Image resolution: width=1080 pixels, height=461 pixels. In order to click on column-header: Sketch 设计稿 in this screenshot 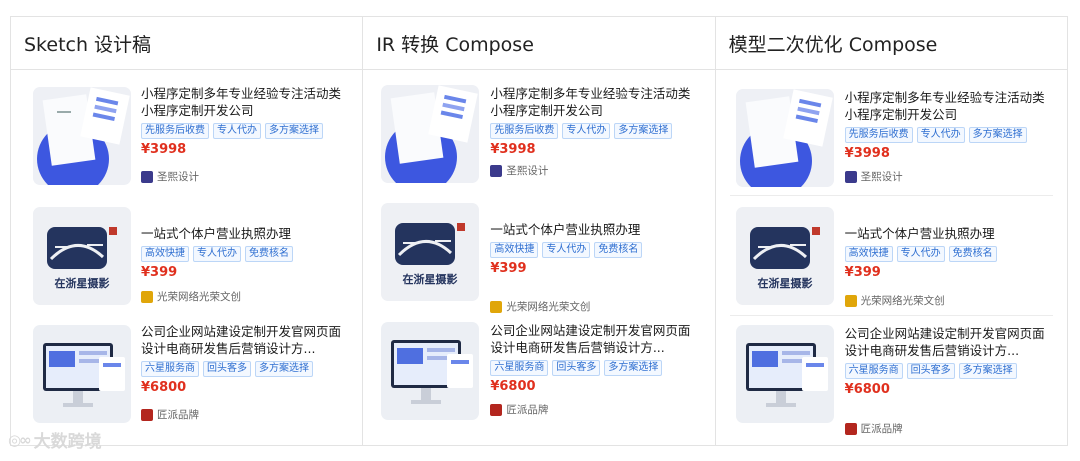, I will do `click(187, 43)`.